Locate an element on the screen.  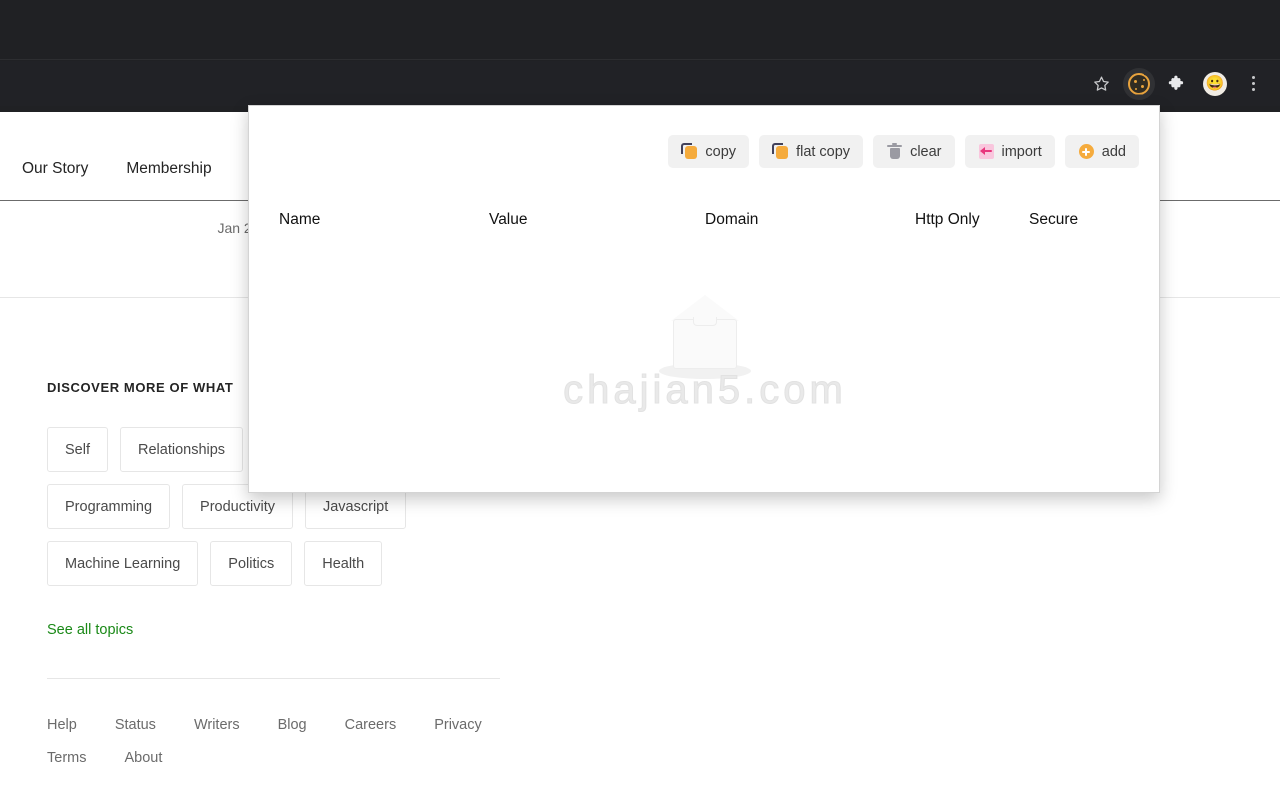
star-glyph is located at coordinates (1101, 83).